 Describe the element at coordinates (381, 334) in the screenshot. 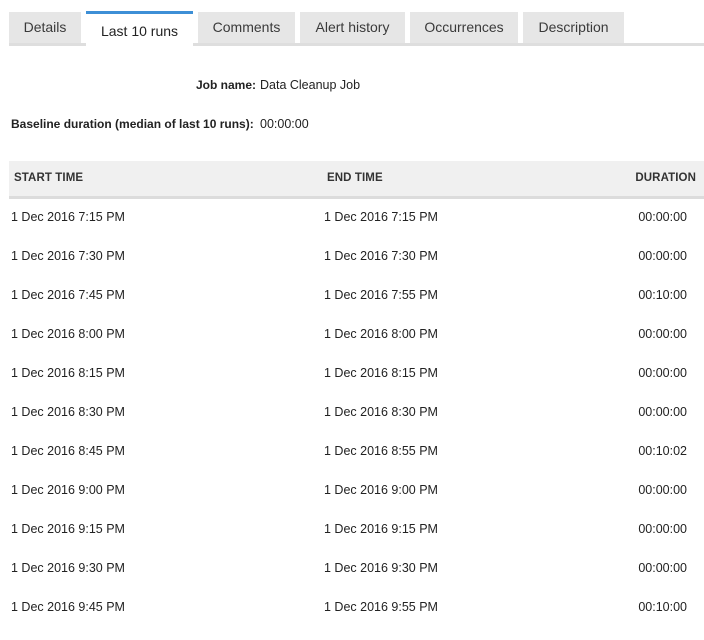

I see `end-time-cell: 1 Dec 2016 8:00 PM` at that location.